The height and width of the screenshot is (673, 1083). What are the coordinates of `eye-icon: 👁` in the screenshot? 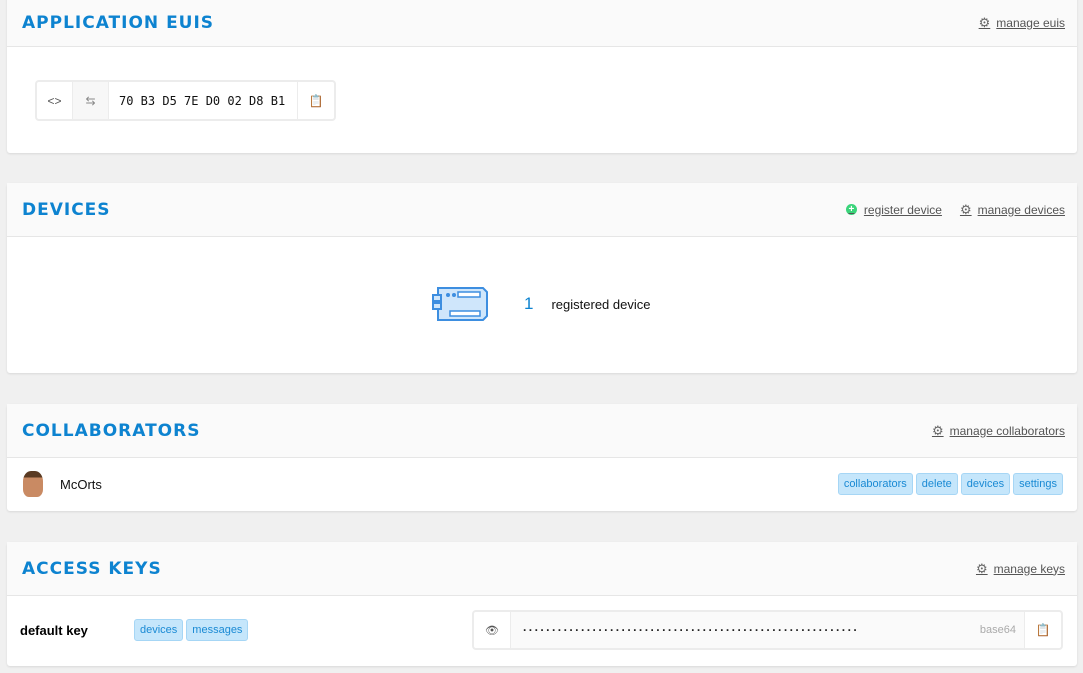 It's located at (492, 630).